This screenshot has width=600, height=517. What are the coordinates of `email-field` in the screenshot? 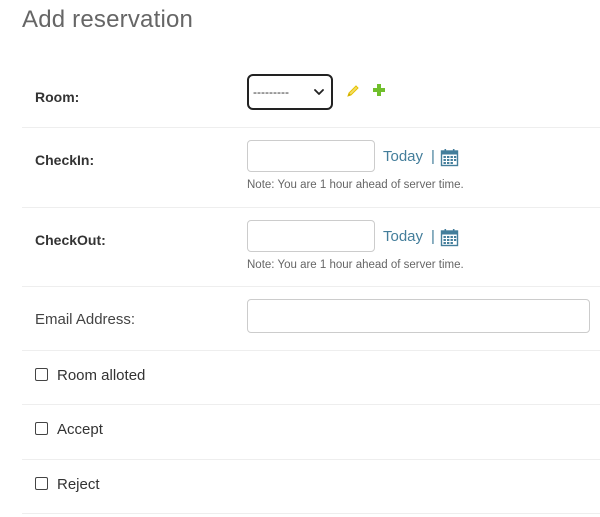 It's located at (418, 316).